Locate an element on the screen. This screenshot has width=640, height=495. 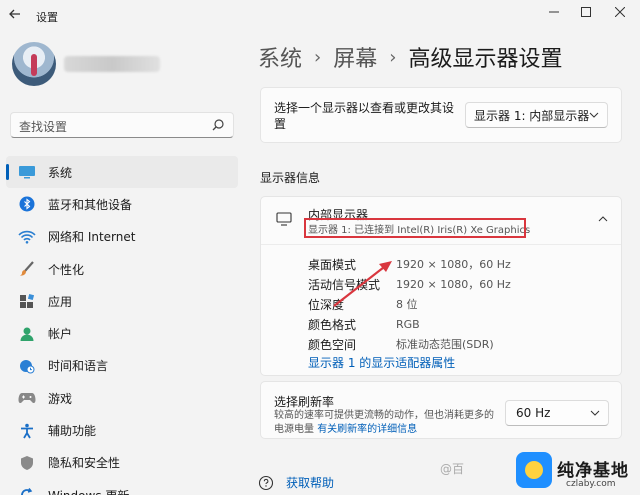
info-value: 标准动态范围(SDR) is located at coordinates (445, 344).